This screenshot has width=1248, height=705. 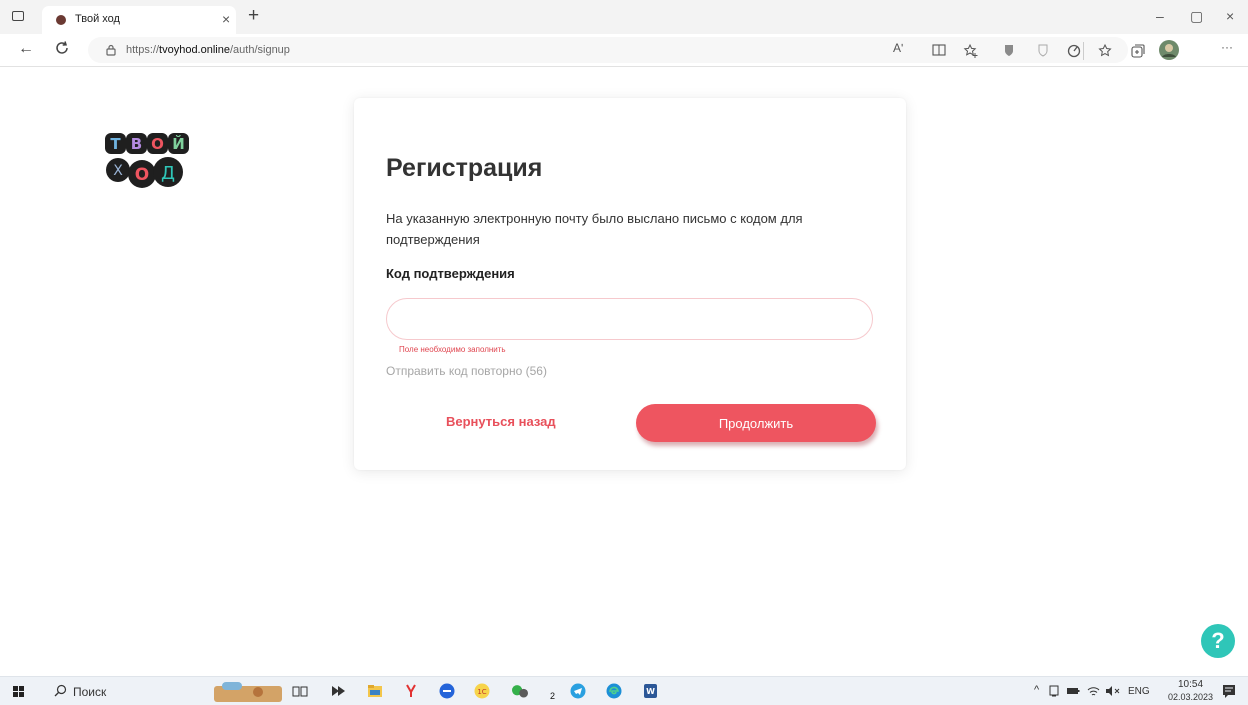 What do you see at coordinates (178, 143) in the screenshot?
I see `logo-letter-i: Й` at bounding box center [178, 143].